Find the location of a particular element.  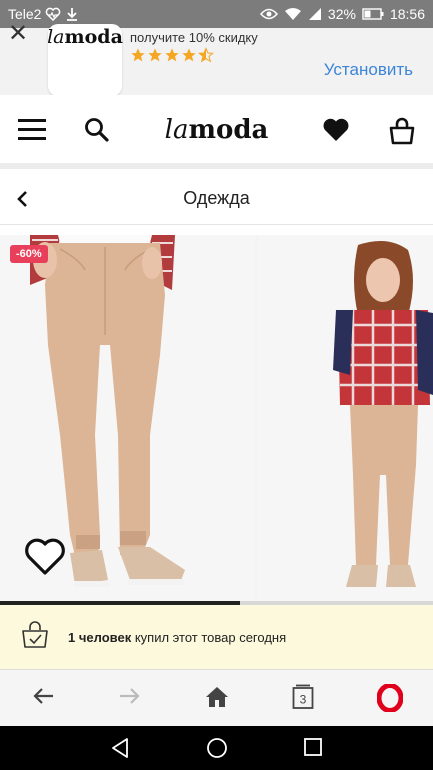

system-nav-bar is located at coordinates (216, 748).